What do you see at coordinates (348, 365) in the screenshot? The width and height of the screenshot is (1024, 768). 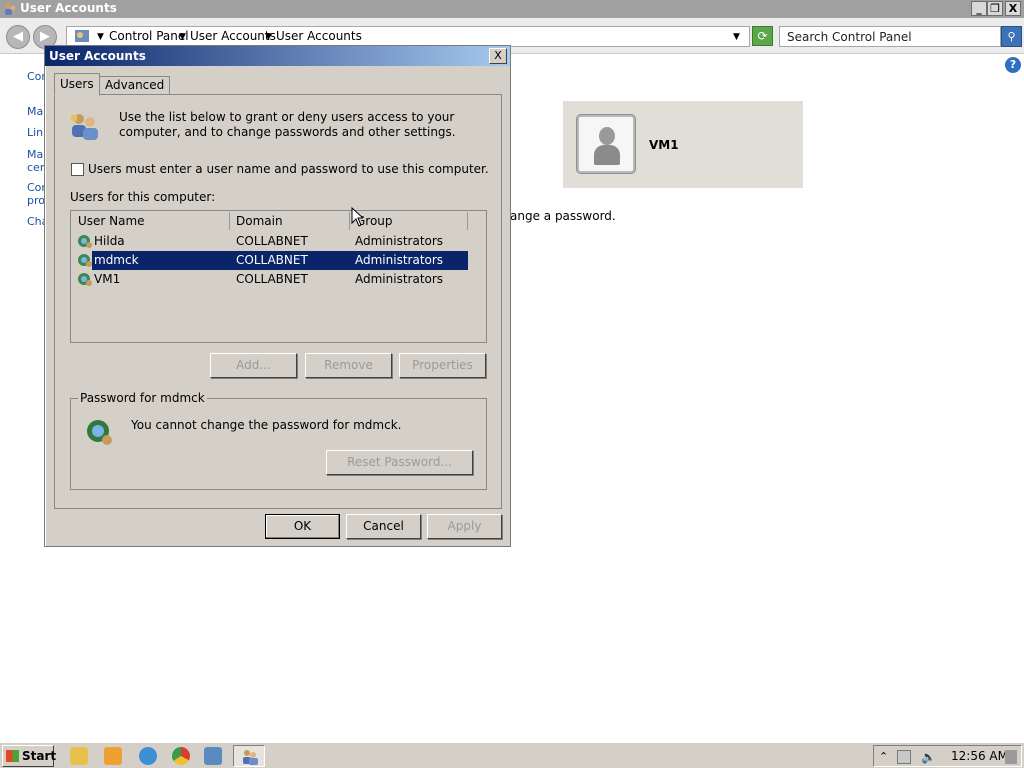 I see `remove-user-button: Remove` at bounding box center [348, 365].